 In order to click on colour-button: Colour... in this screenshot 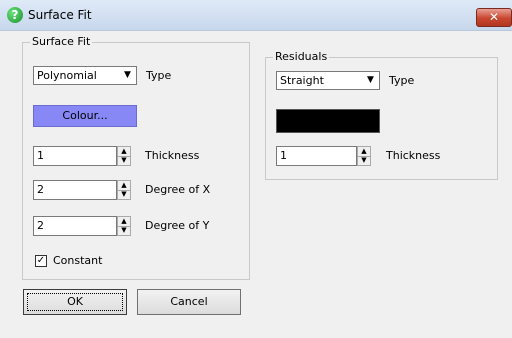, I will do `click(85, 116)`.